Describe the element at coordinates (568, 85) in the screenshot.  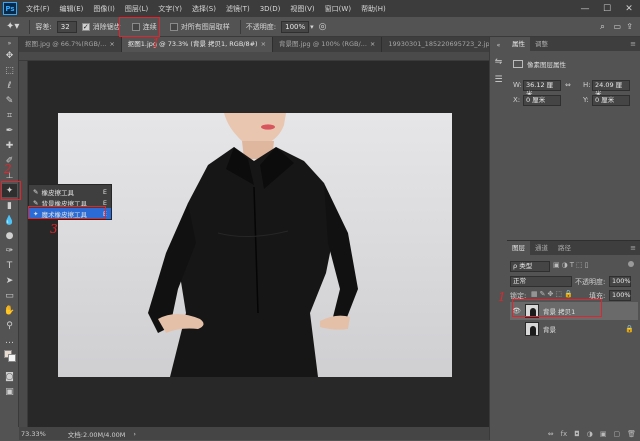
I see `link-icon: ⇔` at that location.